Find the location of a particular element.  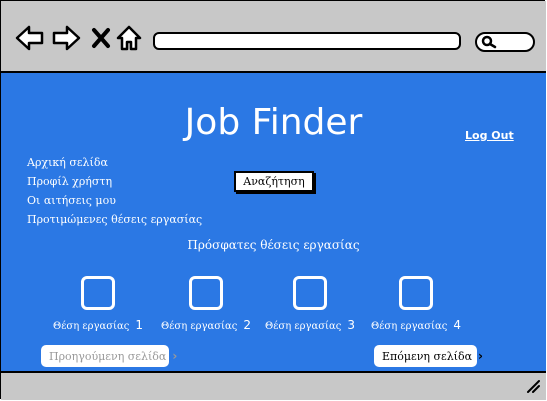

address-bar is located at coordinates (307, 41).